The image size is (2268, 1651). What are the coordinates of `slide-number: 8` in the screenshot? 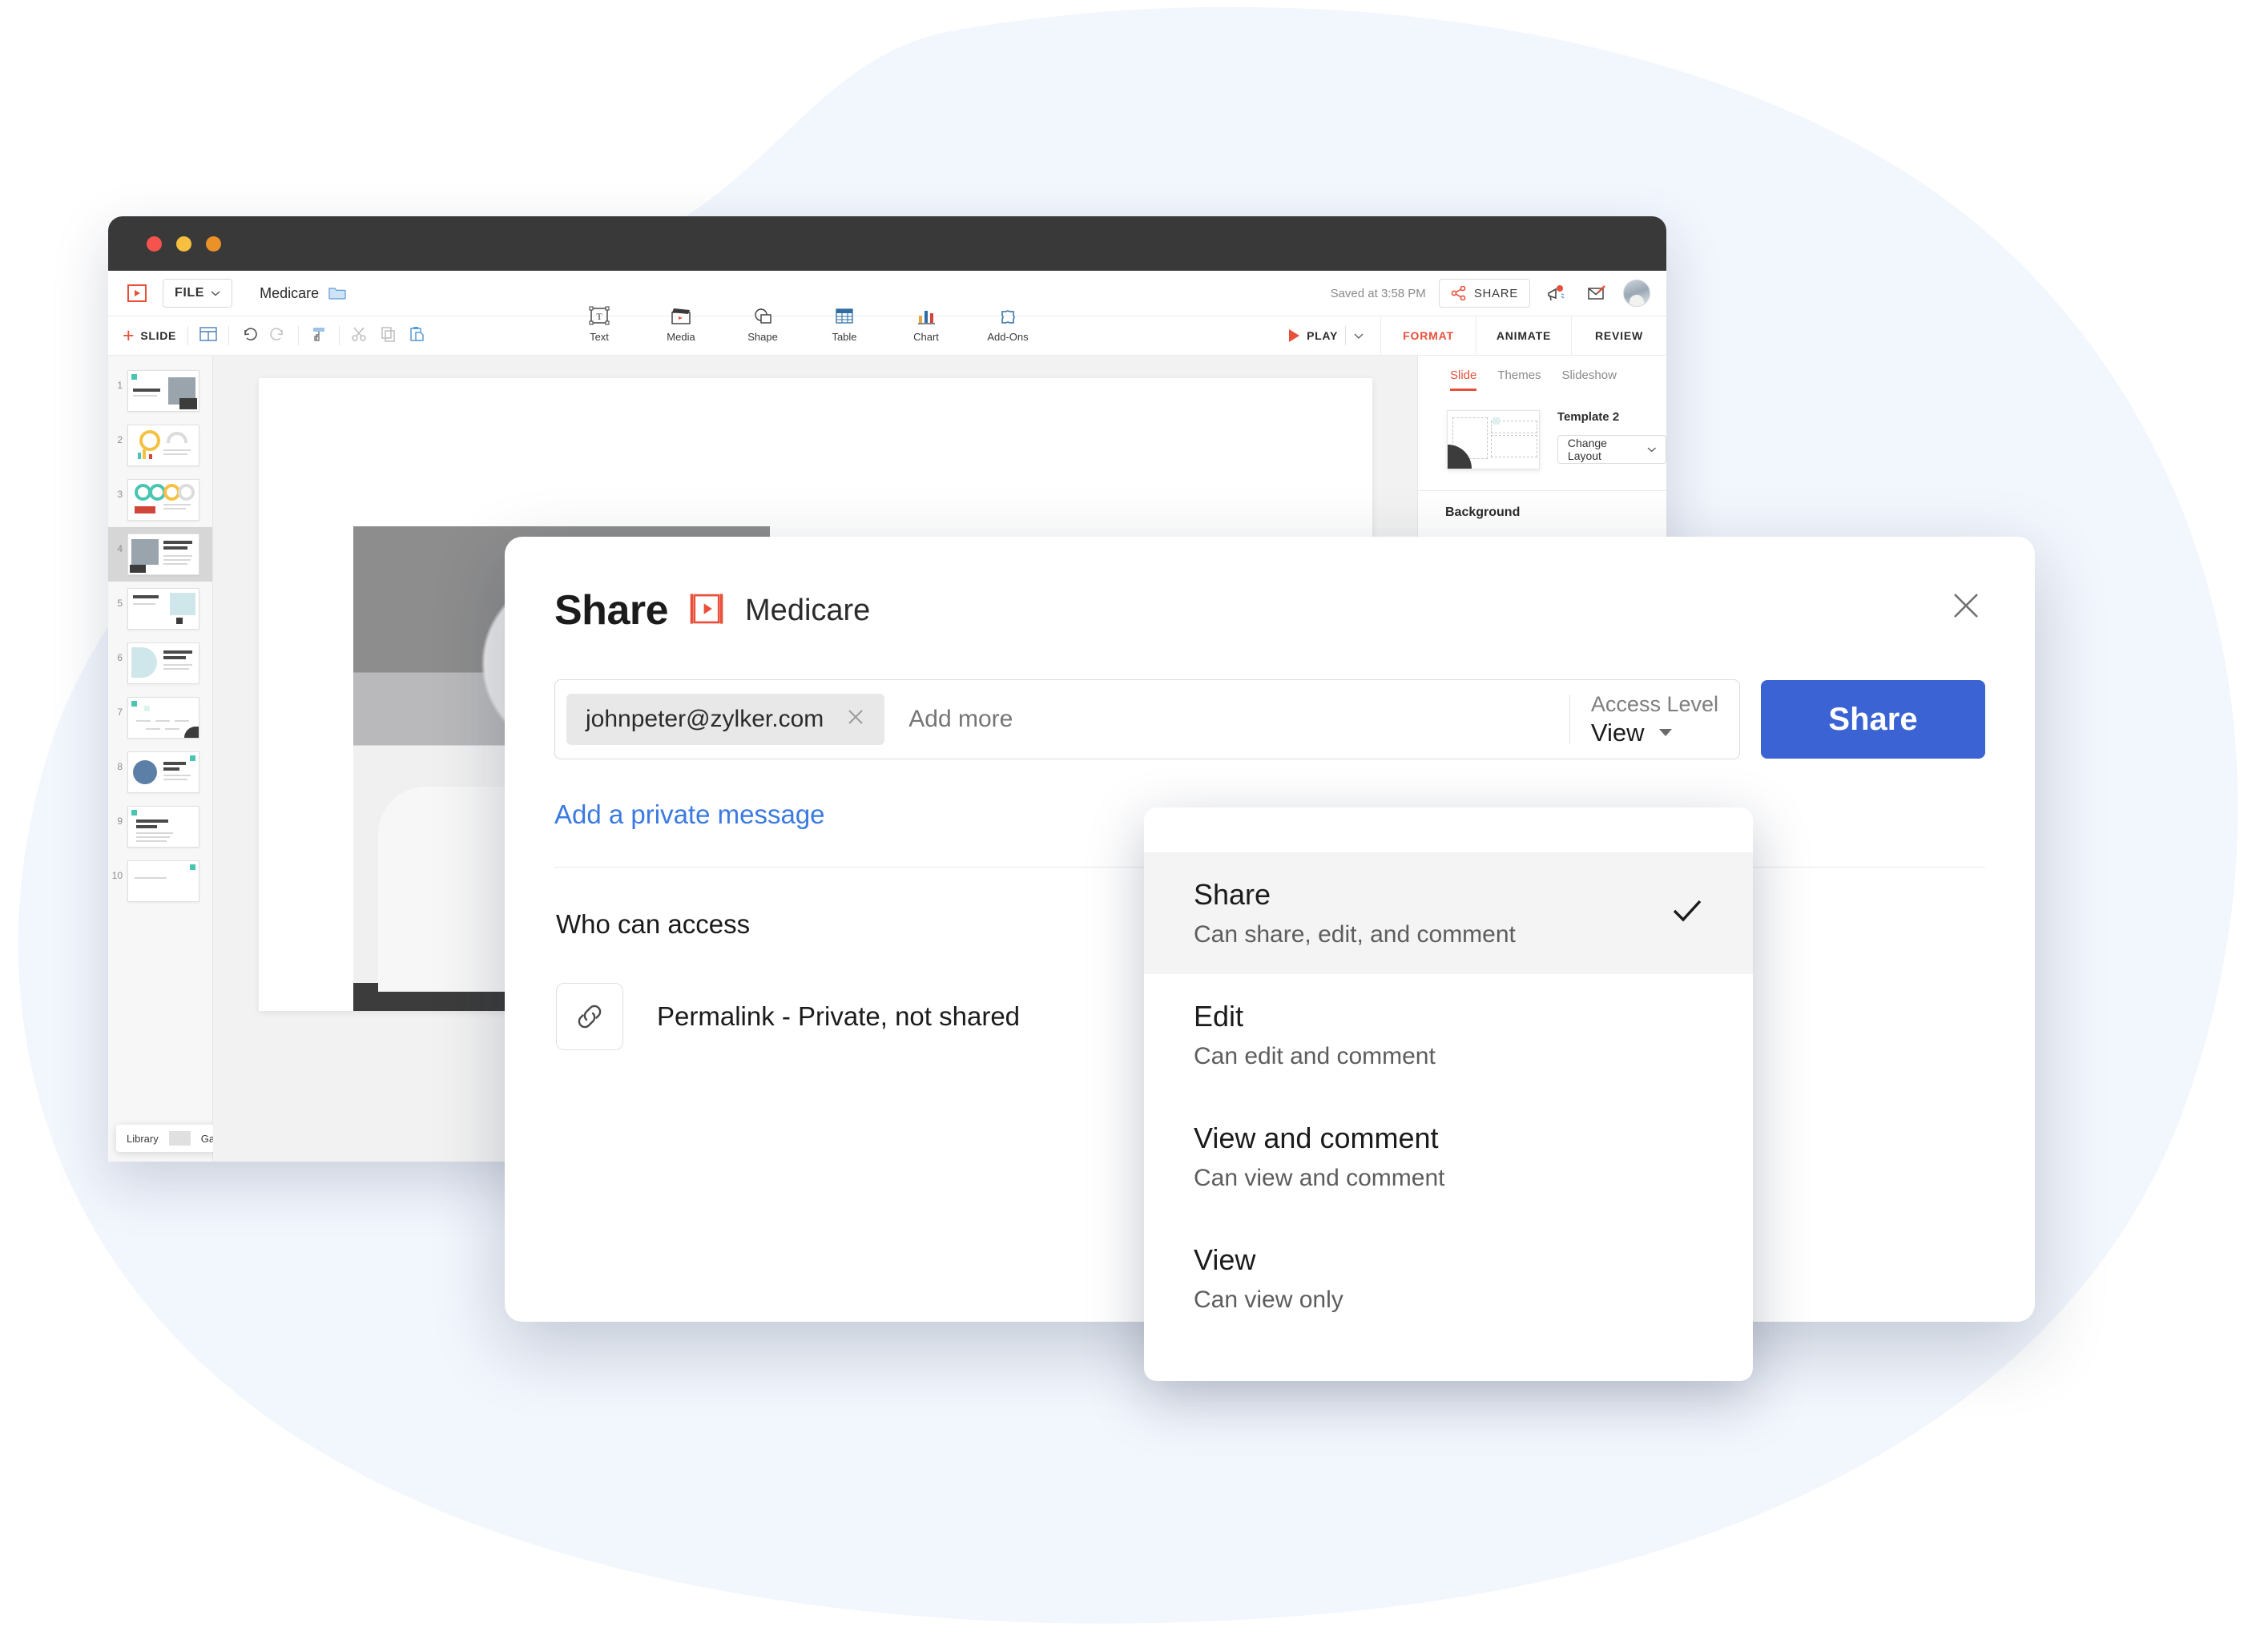 It's located at (120, 766).